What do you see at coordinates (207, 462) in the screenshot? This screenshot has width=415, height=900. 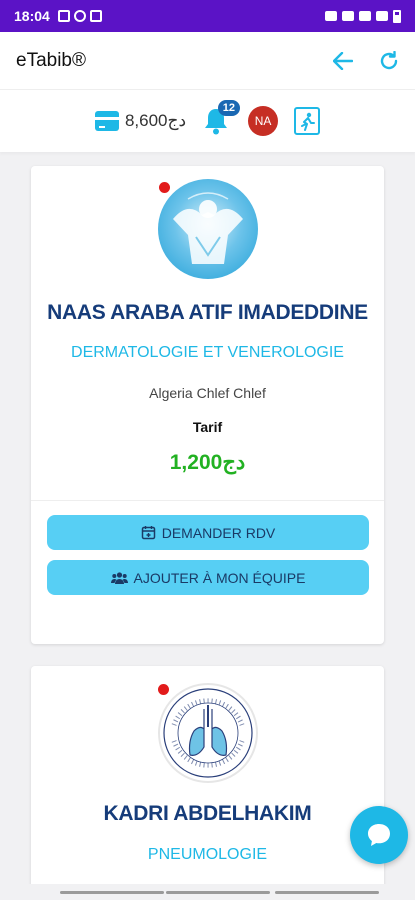 I see `tarif-value: 1,200دج` at bounding box center [207, 462].